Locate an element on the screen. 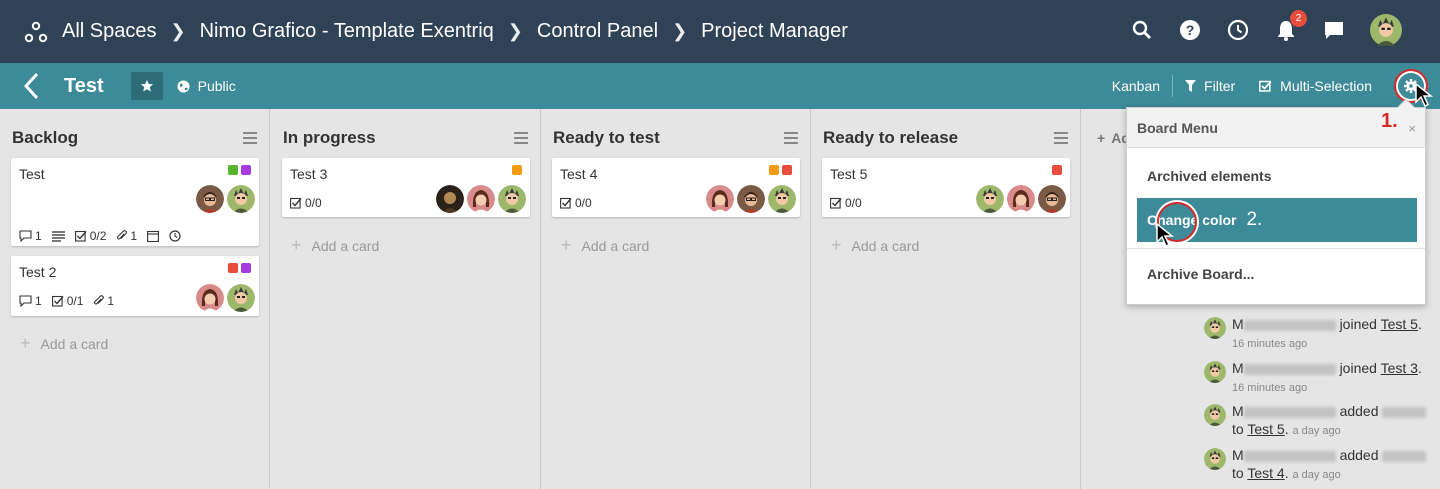 This screenshot has width=1440, height=489. card: Test 5 0/0 is located at coordinates (946, 187).